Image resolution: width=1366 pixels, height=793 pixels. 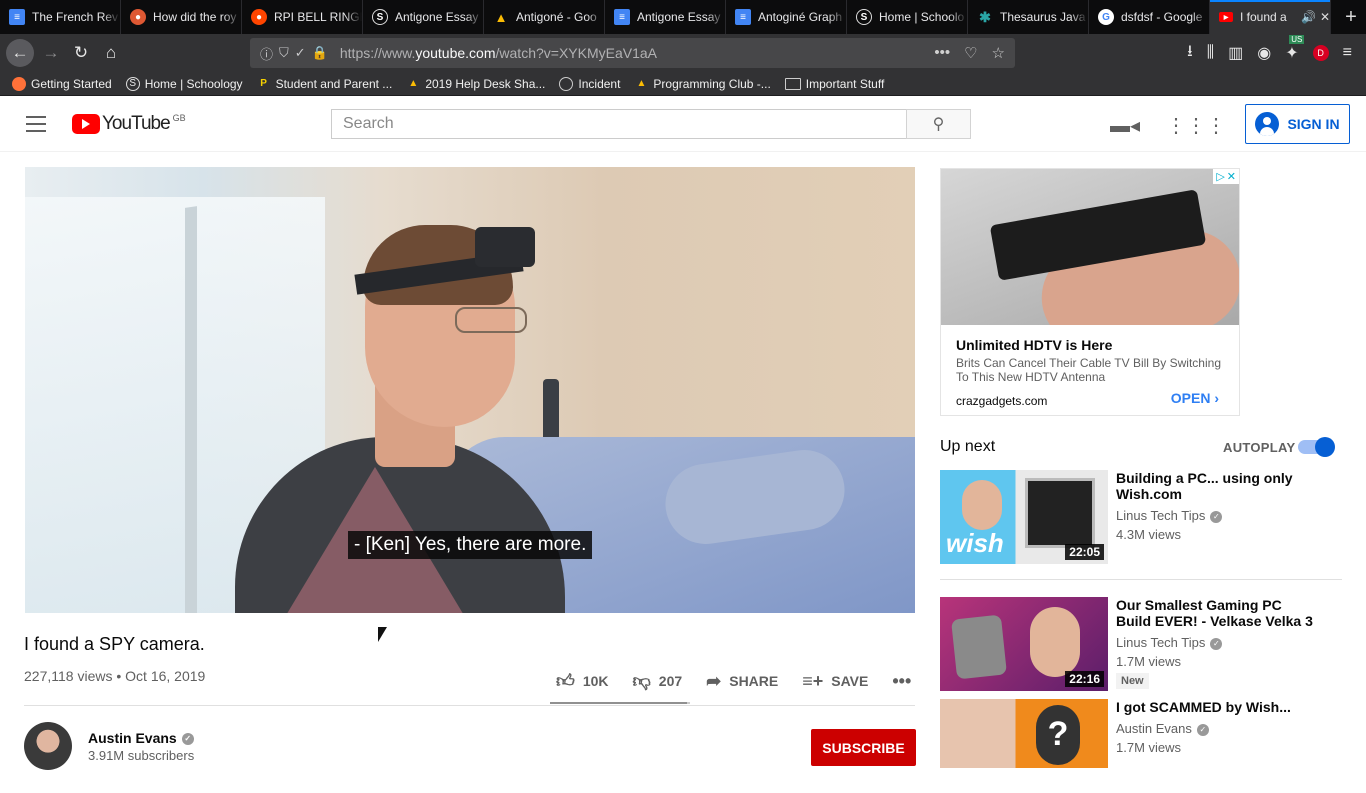 I want to click on ad-choices-icon: ▷ ✕, so click(x=1226, y=176).